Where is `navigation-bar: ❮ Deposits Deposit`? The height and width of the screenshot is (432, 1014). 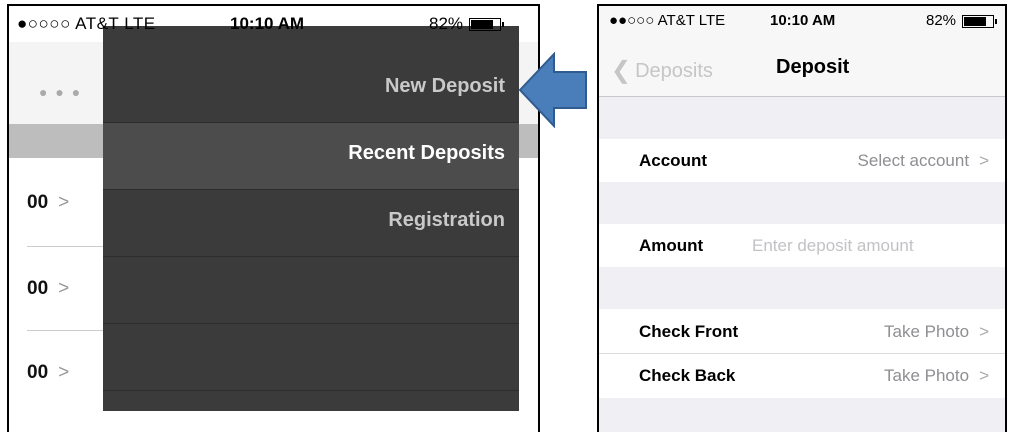 navigation-bar: ❮ Deposits Deposit is located at coordinates (802, 67).